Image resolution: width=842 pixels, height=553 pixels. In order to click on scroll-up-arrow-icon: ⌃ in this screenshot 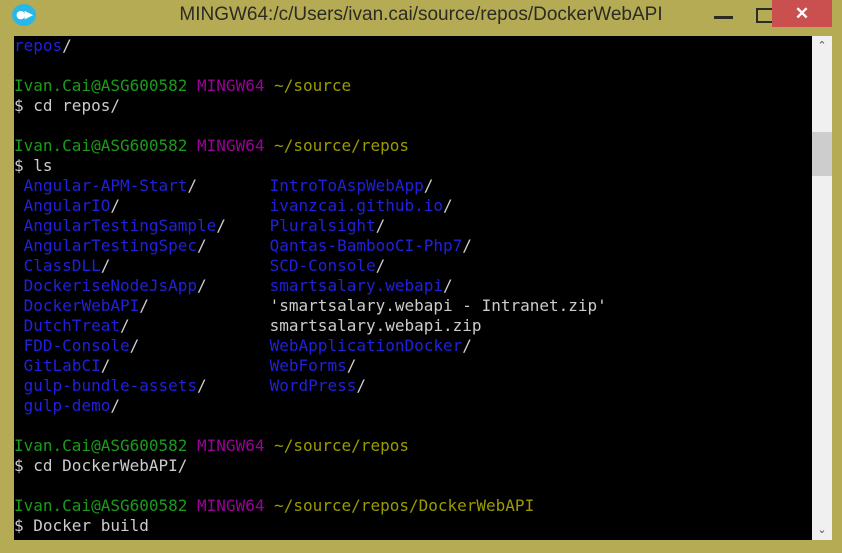, I will do `click(822, 46)`.